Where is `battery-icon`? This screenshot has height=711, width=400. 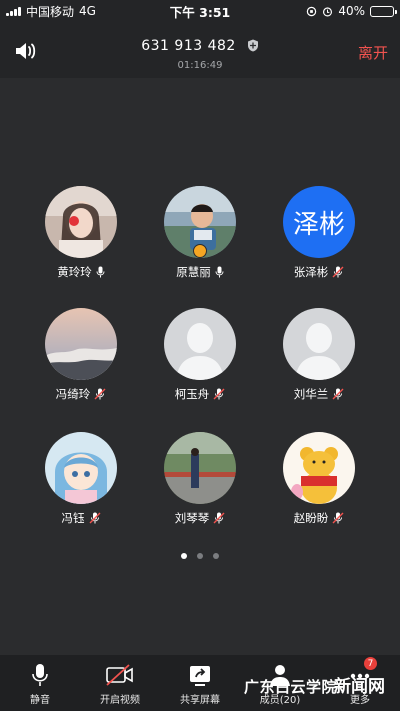
battery-icon is located at coordinates (383, 11).